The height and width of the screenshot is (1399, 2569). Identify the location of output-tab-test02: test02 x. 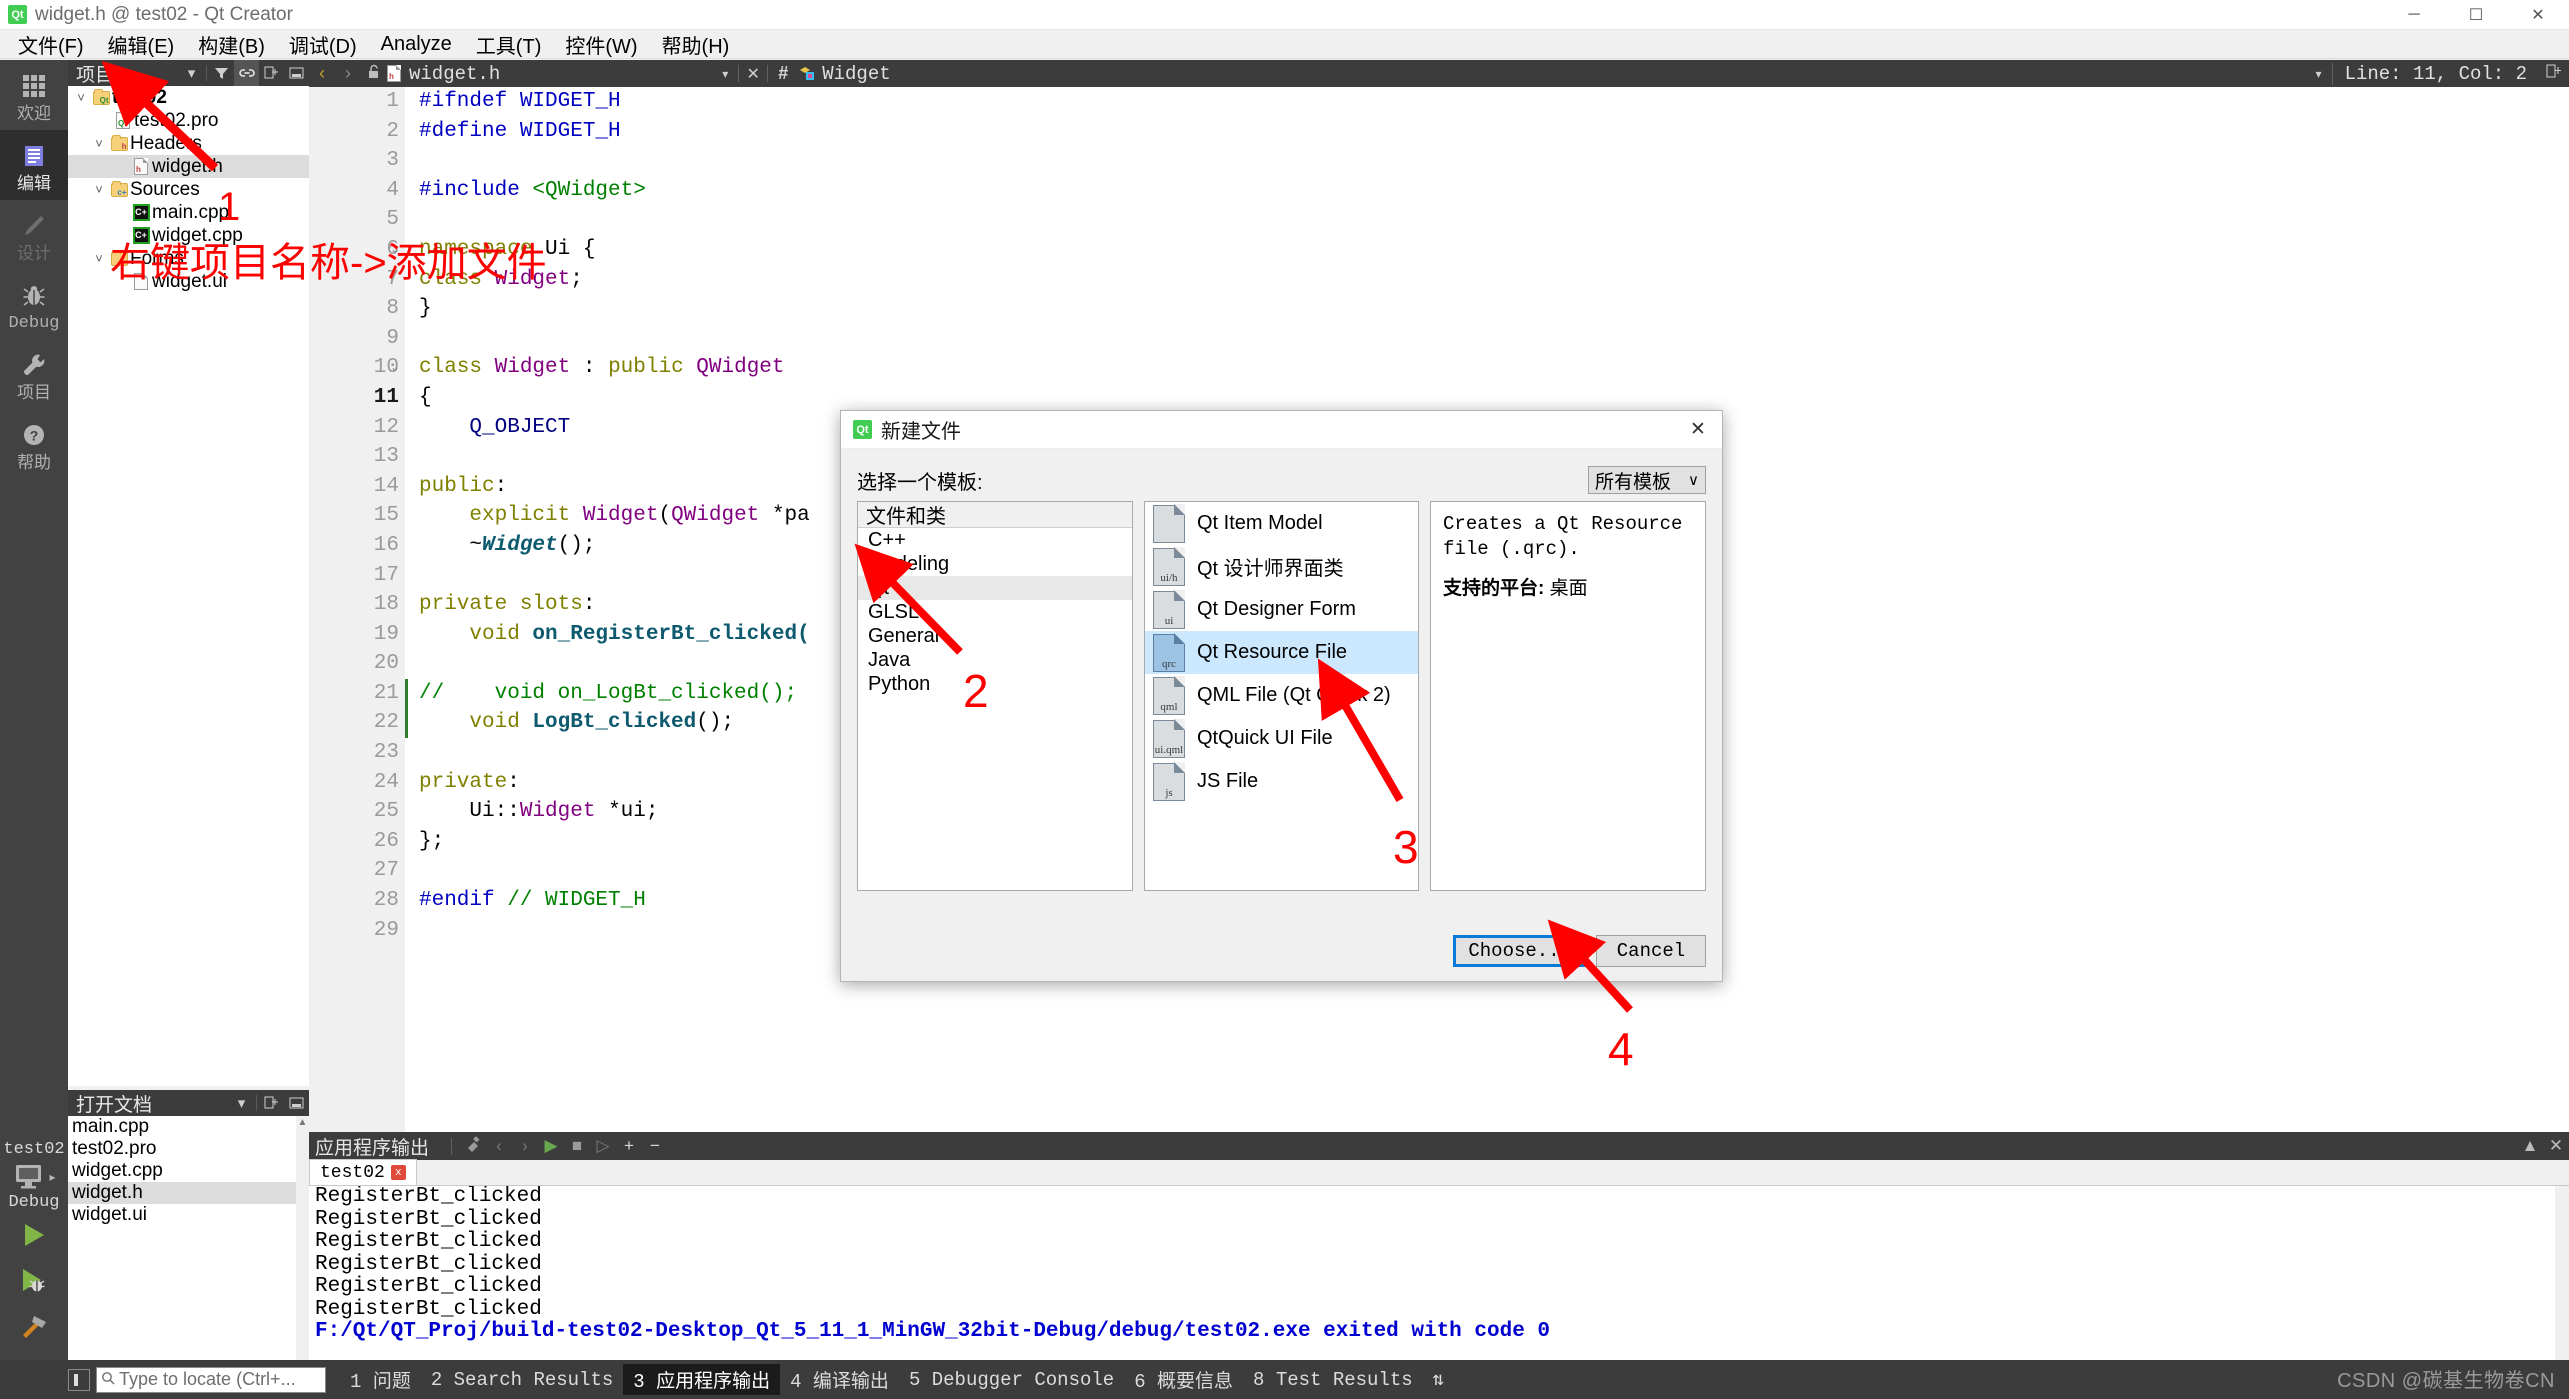
(363, 1172).